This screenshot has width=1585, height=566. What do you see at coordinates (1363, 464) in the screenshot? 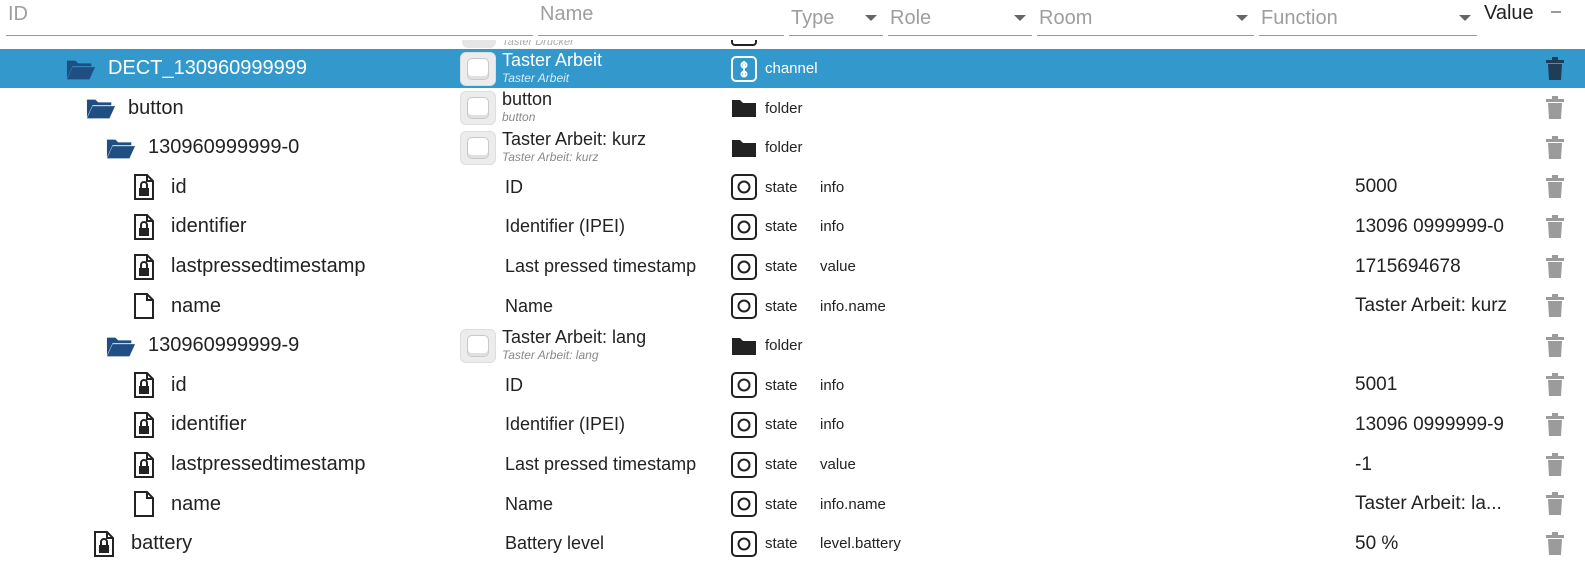
I see `object-value: -1` at bounding box center [1363, 464].